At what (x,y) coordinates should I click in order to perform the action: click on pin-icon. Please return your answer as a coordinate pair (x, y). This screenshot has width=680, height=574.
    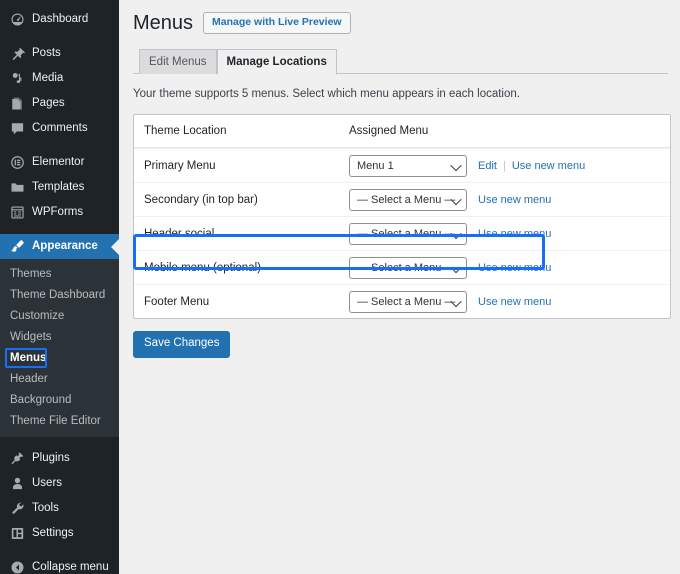
    Looking at the image, I should click on (17, 54).